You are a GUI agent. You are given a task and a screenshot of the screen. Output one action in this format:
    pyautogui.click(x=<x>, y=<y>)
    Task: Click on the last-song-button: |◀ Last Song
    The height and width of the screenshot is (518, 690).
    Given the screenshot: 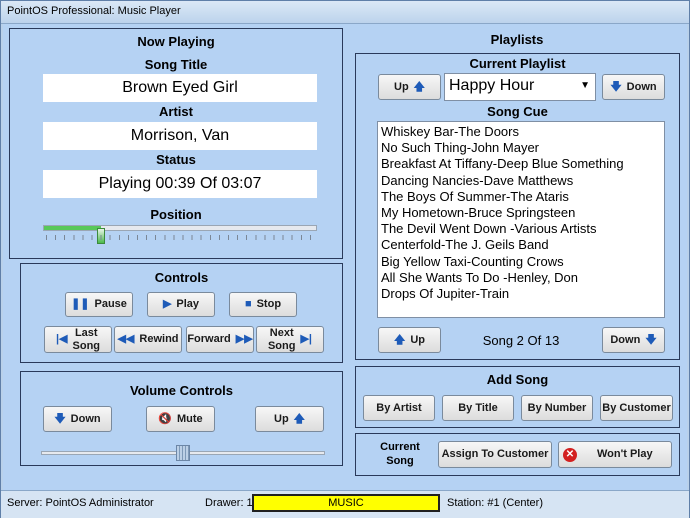 What is the action you would take?
    pyautogui.click(x=78, y=339)
    